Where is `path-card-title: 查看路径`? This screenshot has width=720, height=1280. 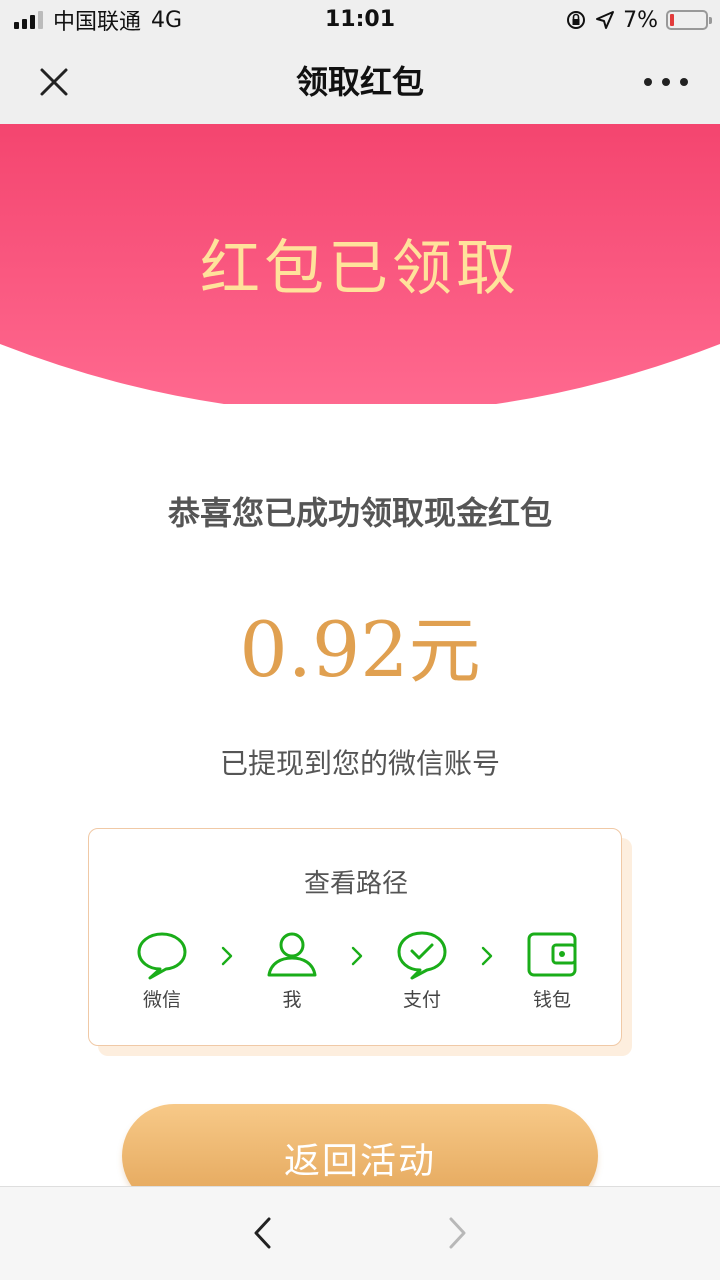
path-card-title: 查看路径 is located at coordinates (355, 884).